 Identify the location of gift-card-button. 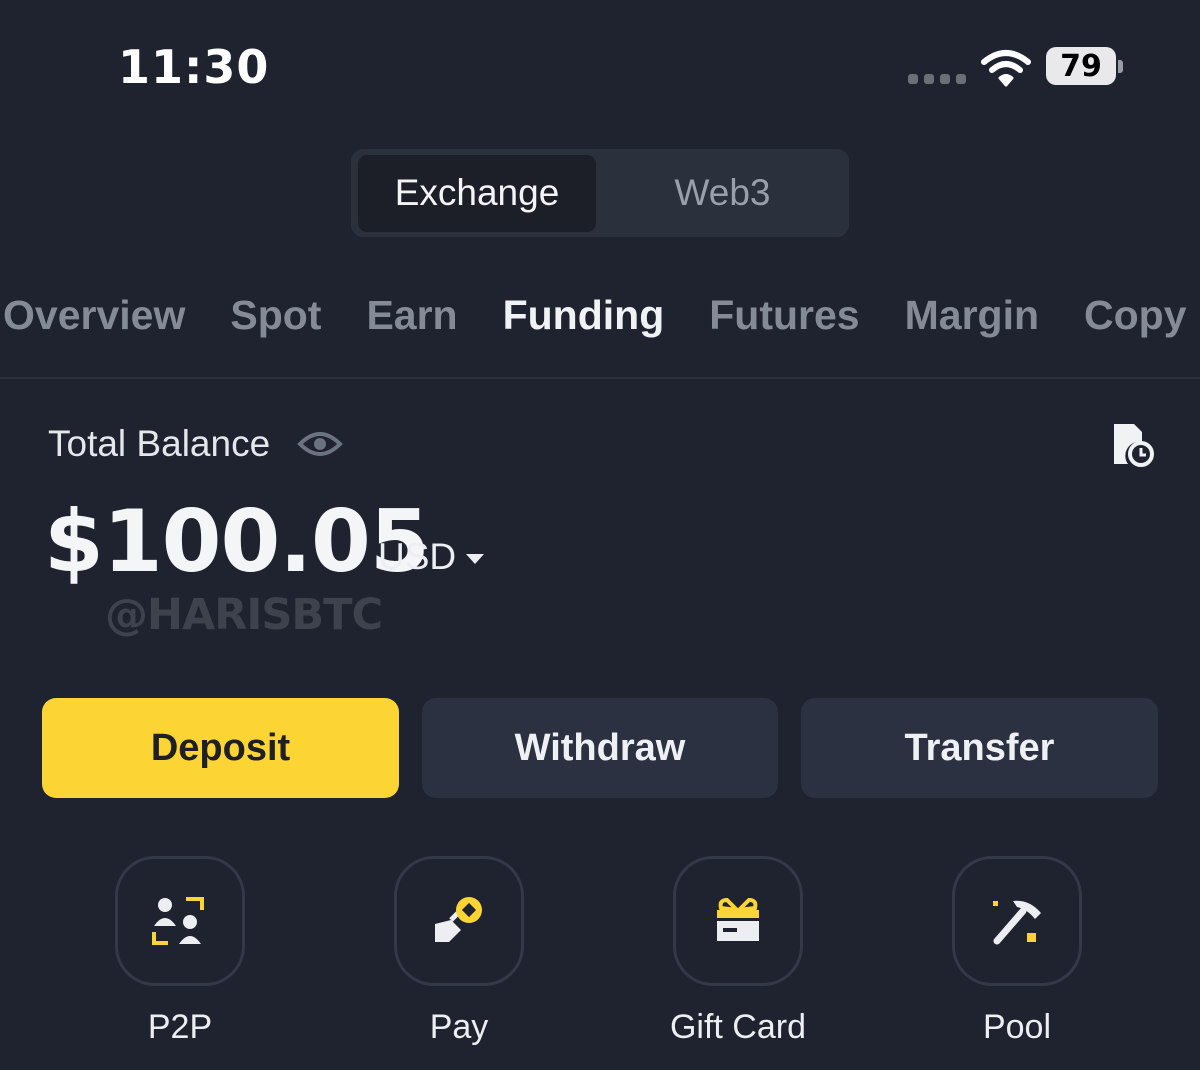
(738, 921).